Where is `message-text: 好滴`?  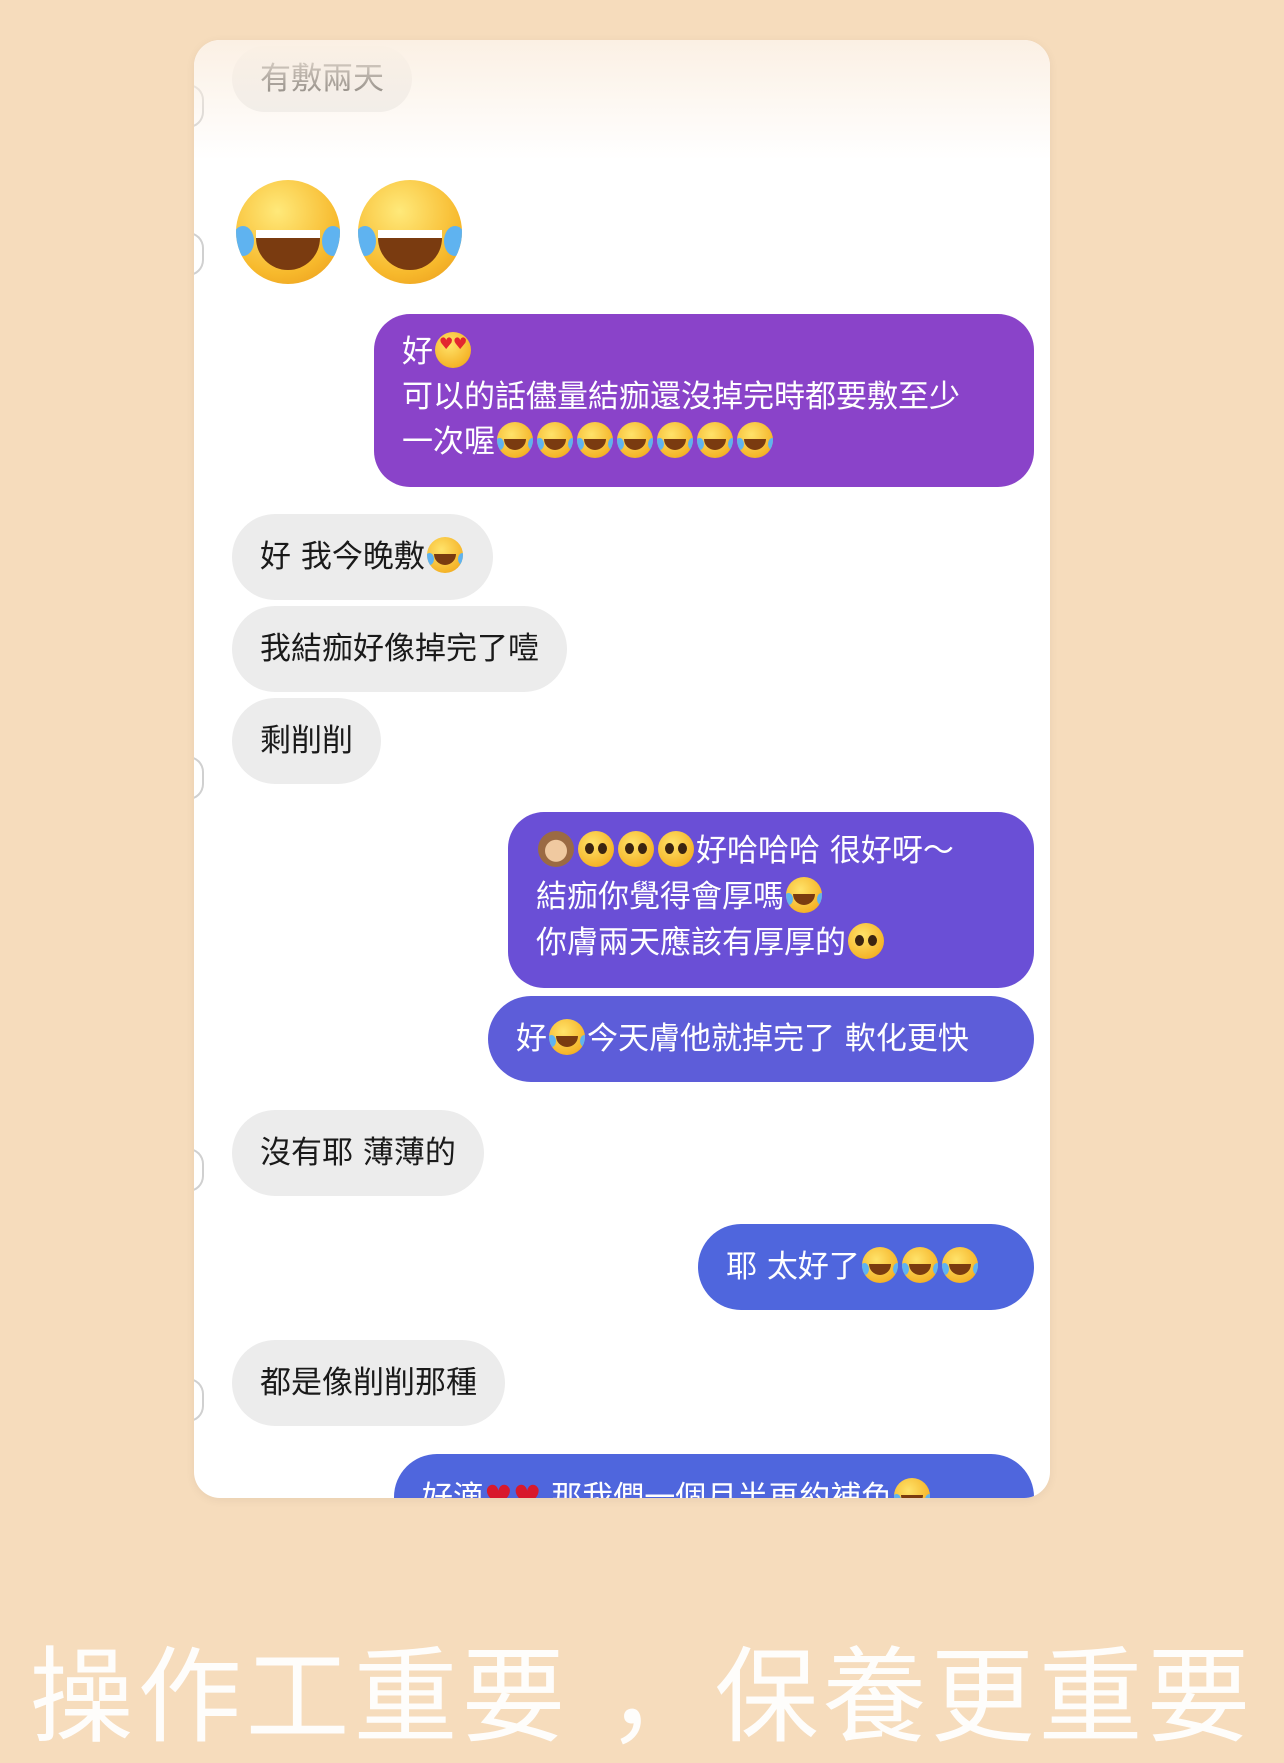
message-text: 好滴 is located at coordinates (453, 1489).